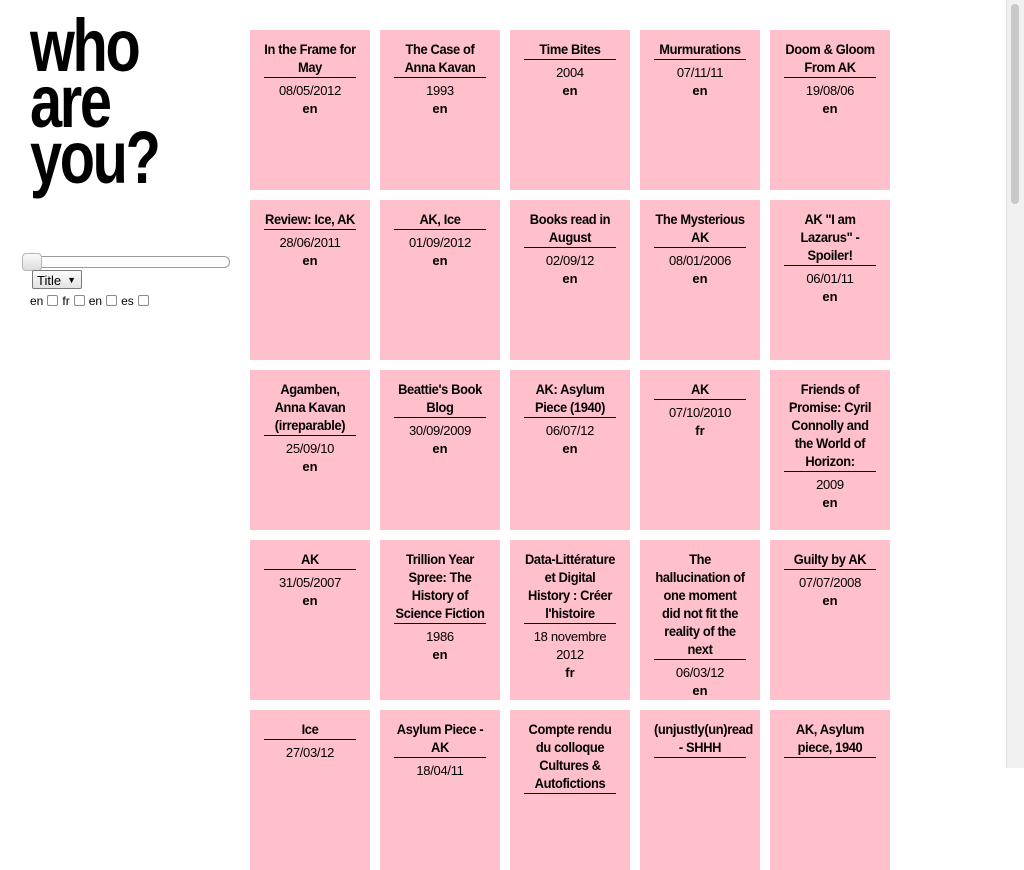 The image size is (1024, 870). I want to click on card-date: 07/11/11, so click(700, 72).